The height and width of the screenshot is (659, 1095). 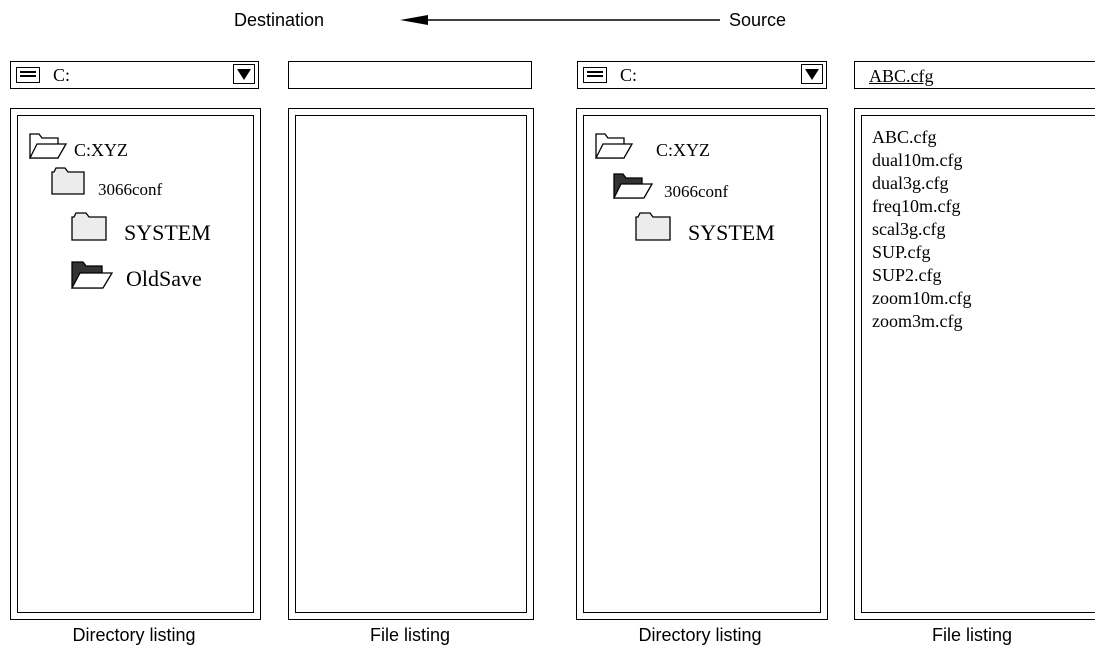 What do you see at coordinates (134, 635) in the screenshot?
I see `caption-destination-directory: Directory listing` at bounding box center [134, 635].